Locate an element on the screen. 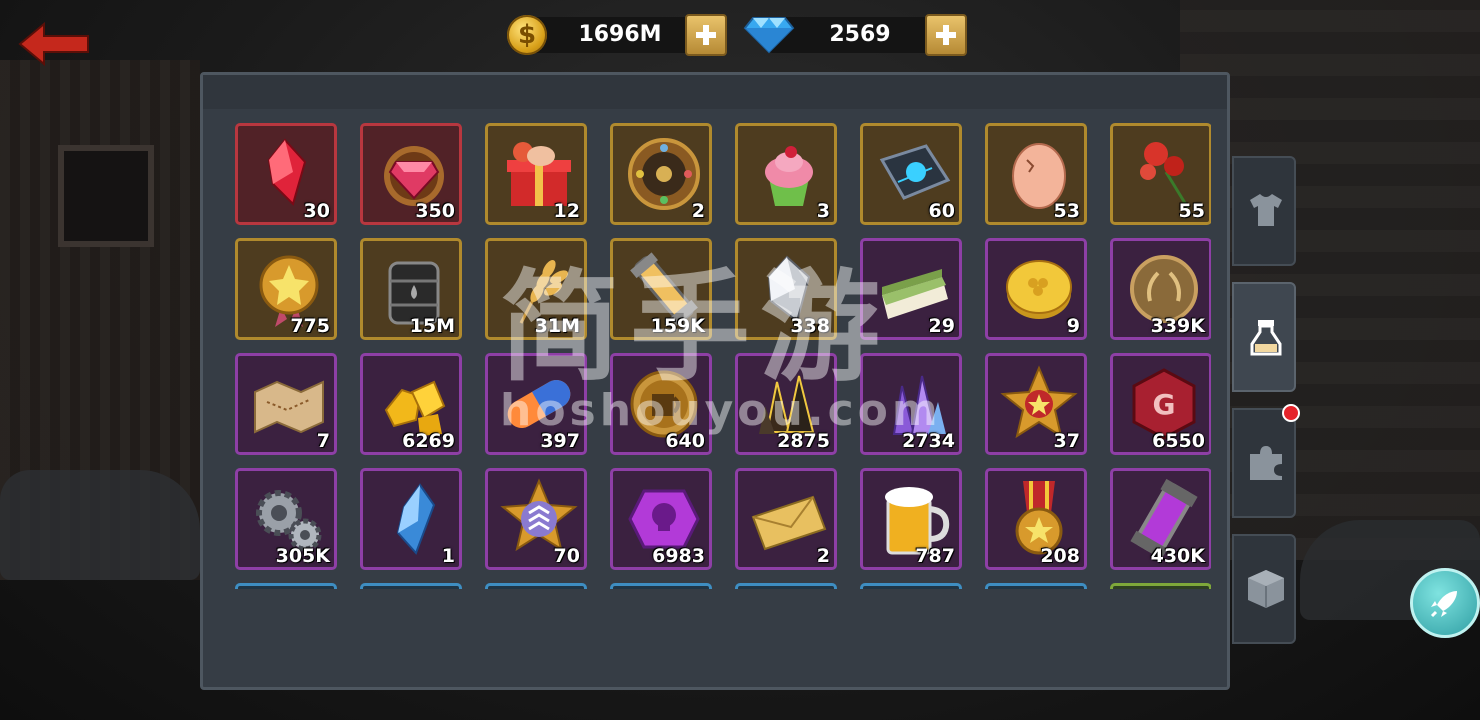  item-count: 55 is located at coordinates (1191, 211).